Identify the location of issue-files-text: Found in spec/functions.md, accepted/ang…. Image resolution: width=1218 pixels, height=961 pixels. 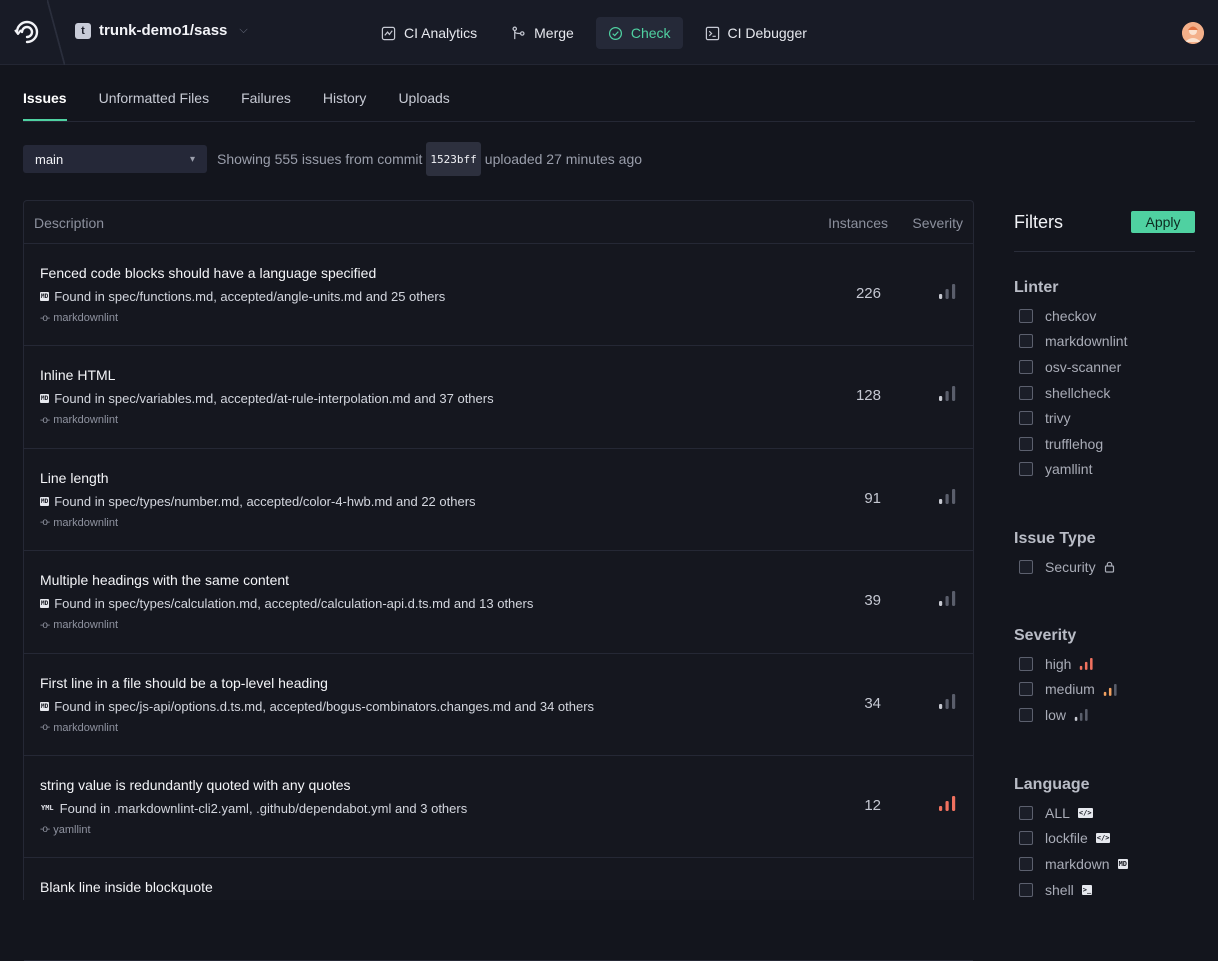
(250, 296).